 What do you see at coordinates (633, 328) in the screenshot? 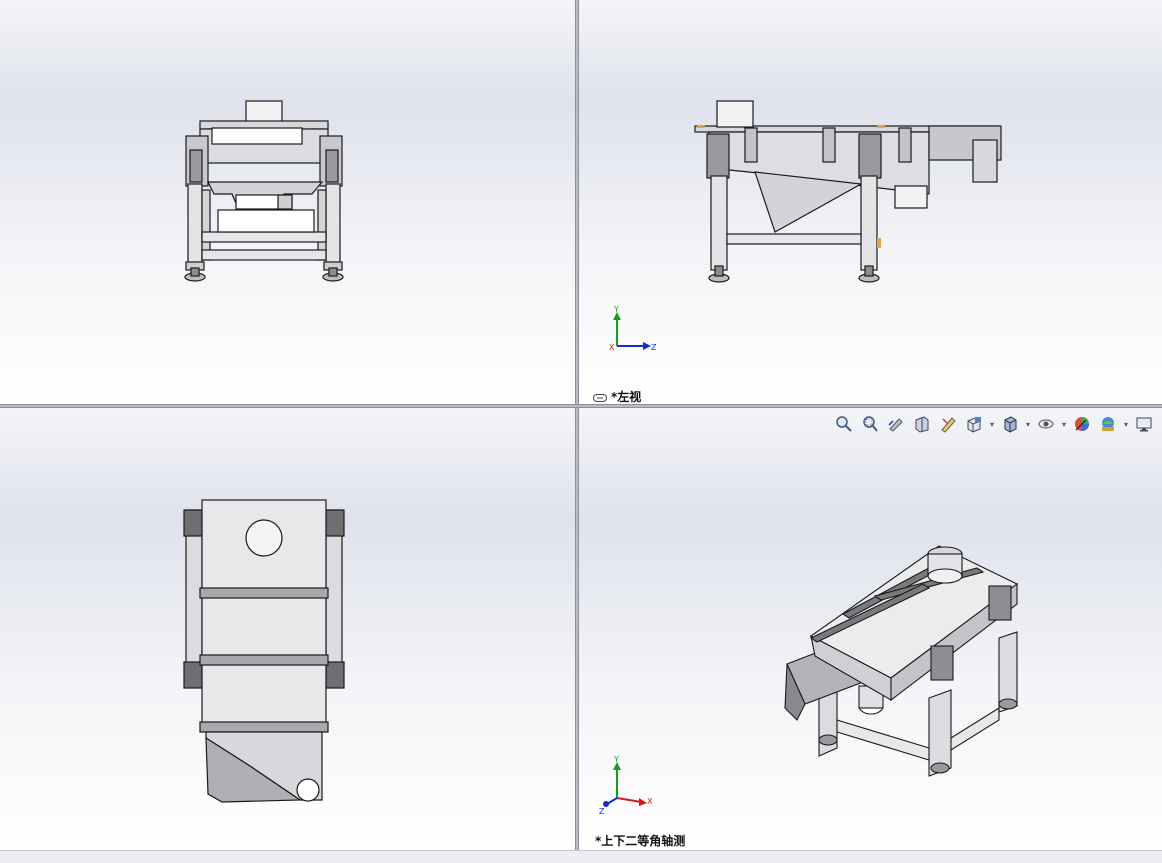
I see `coordinate-triad: Y Z X` at bounding box center [633, 328].